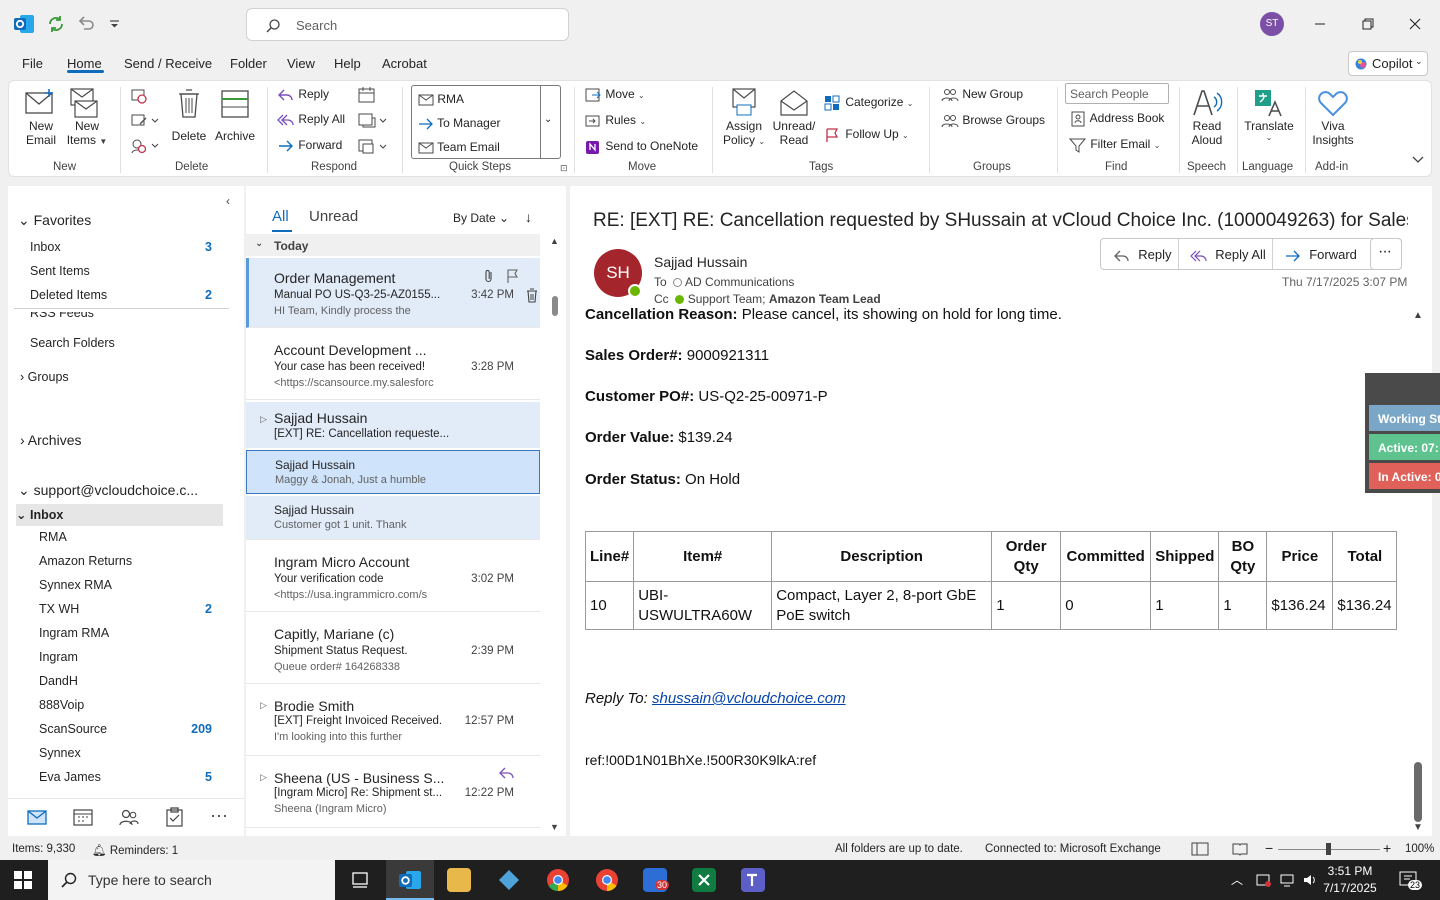 This screenshot has height=900, width=1440. Describe the element at coordinates (656, 880) in the screenshot. I see `zoom-app-icon: 30` at that location.